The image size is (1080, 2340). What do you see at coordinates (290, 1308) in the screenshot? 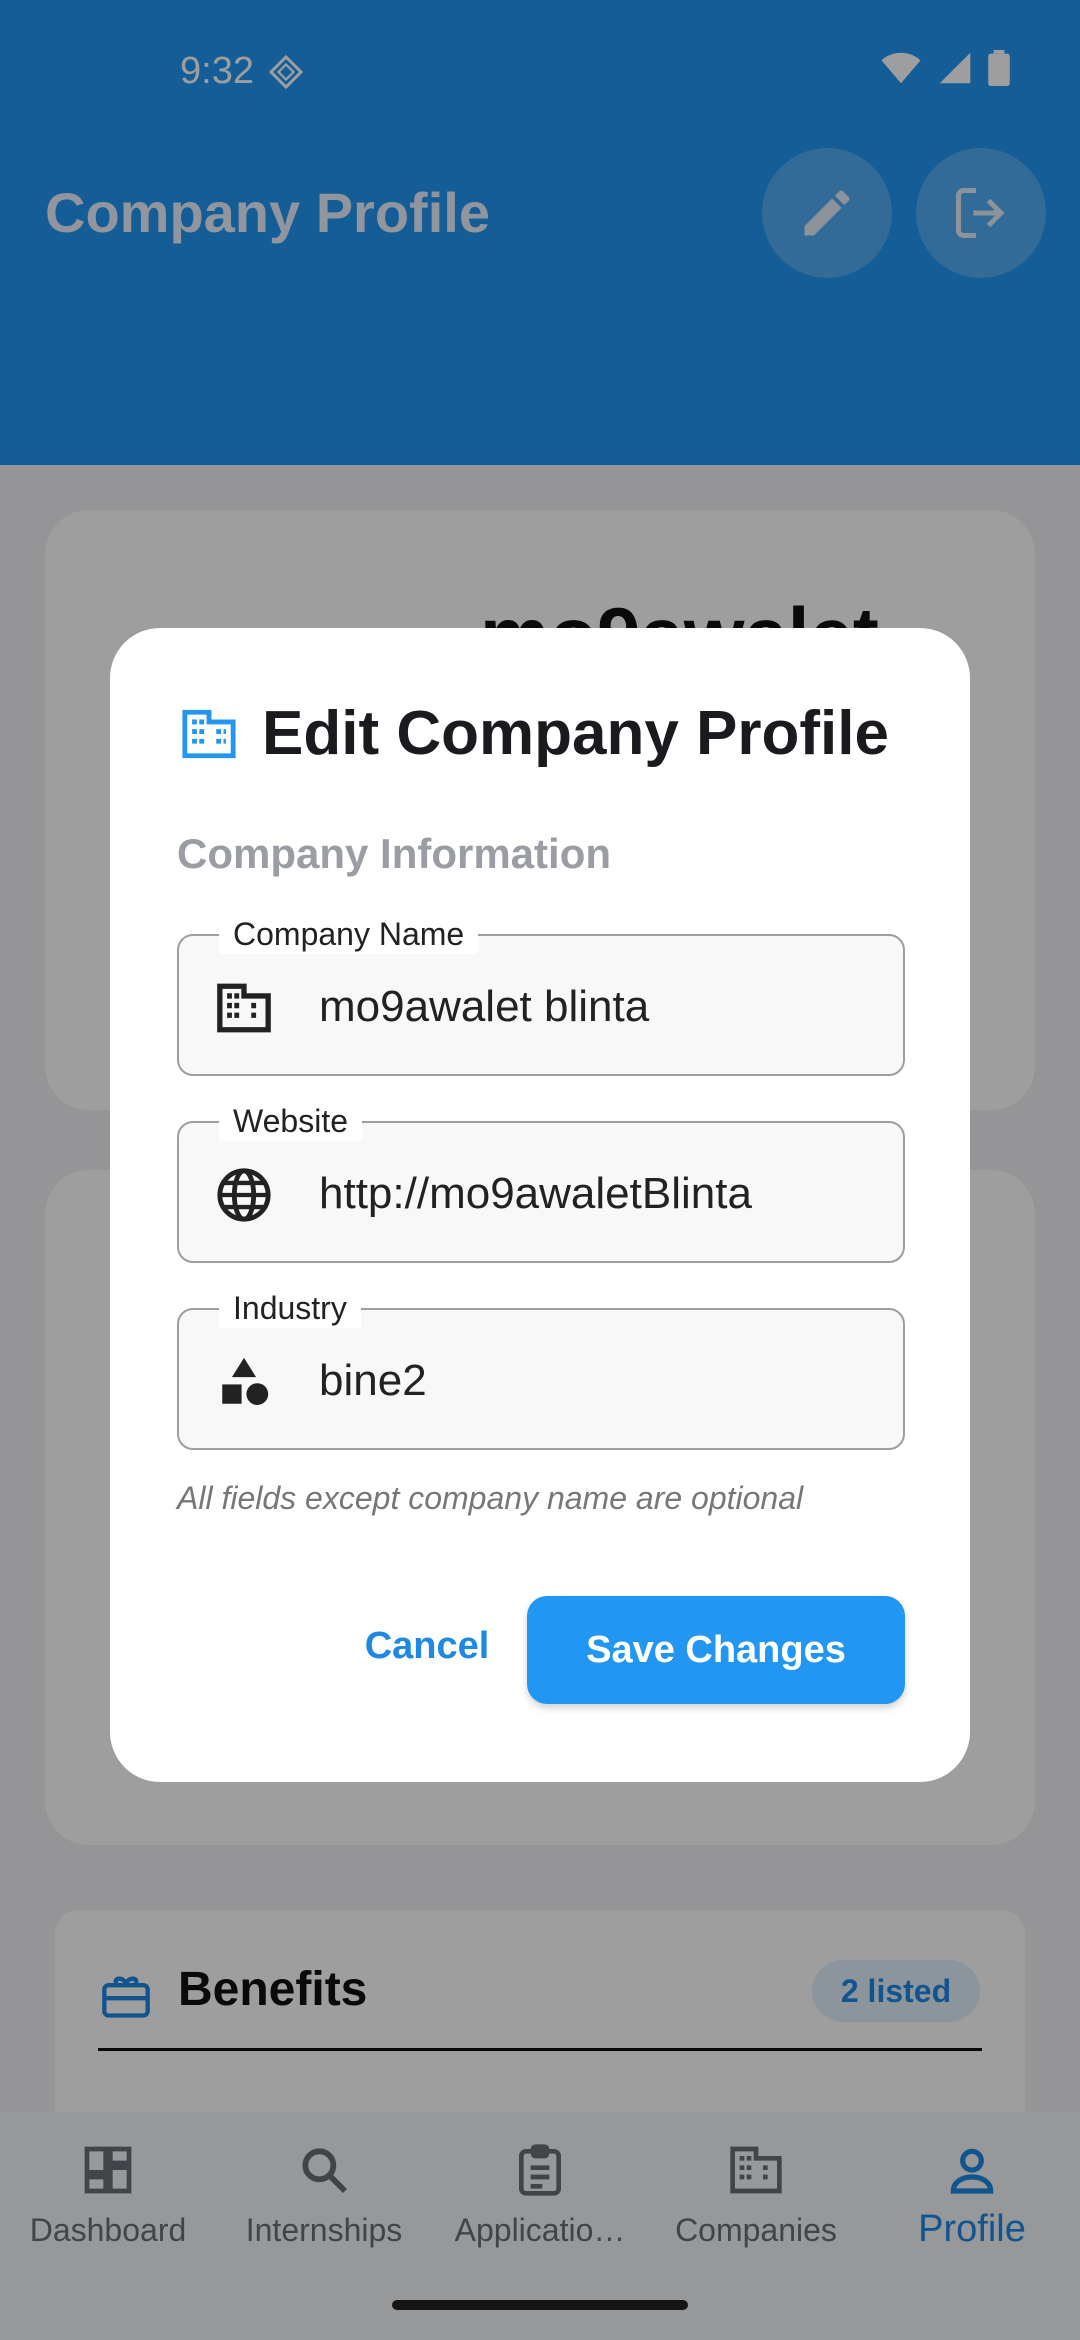
I see `field-label: Industry` at bounding box center [290, 1308].